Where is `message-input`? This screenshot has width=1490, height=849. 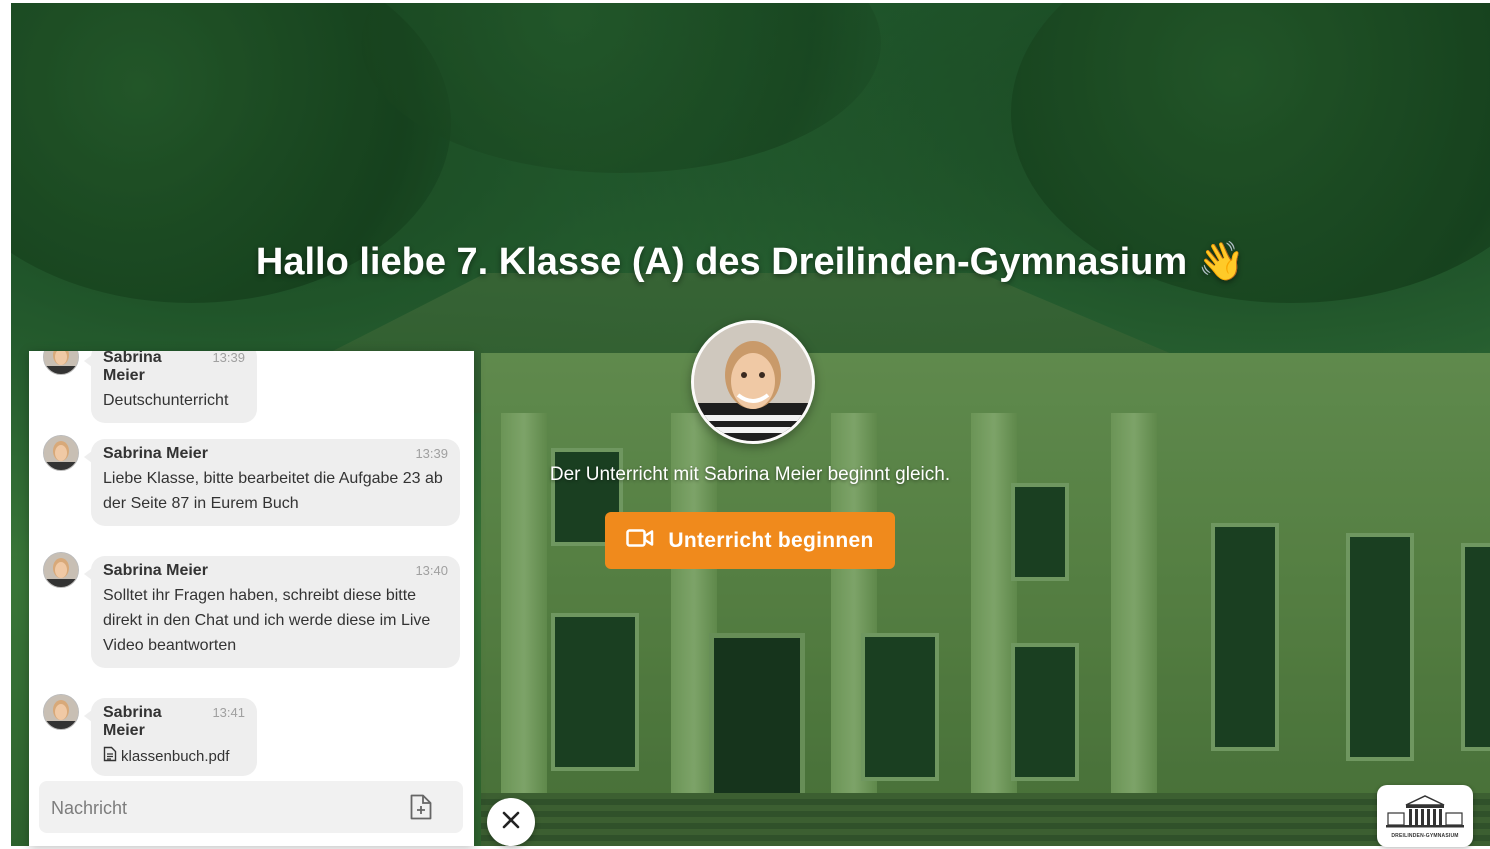 message-input is located at coordinates (226, 808).